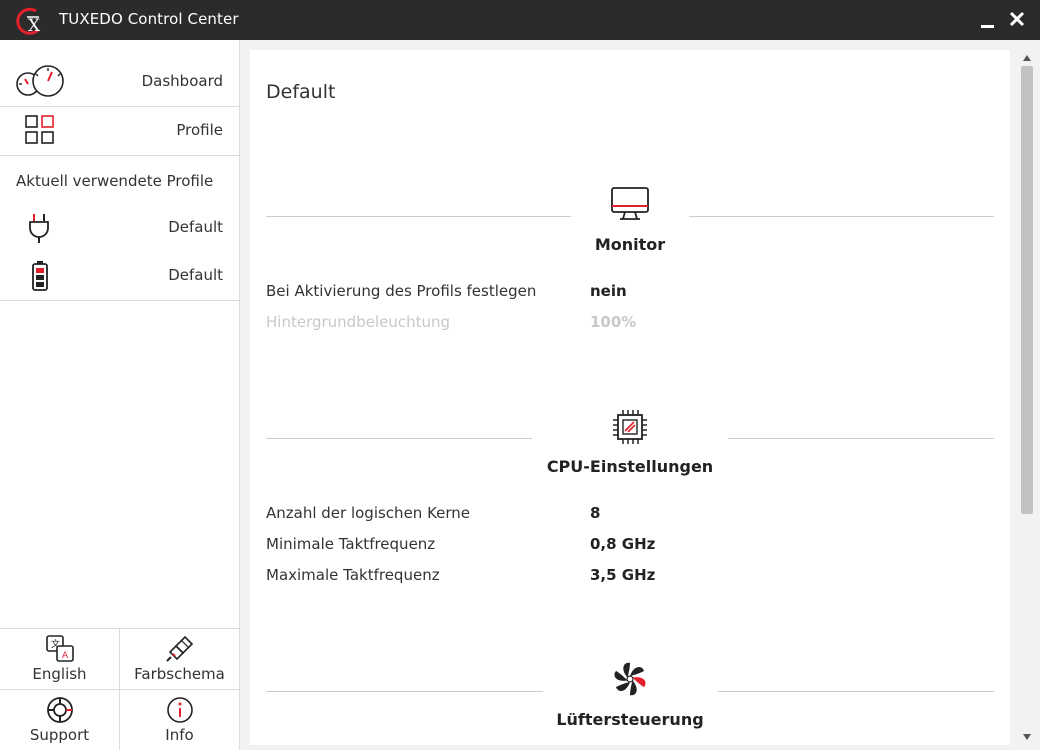  I want to click on language-button: 文 A English, so click(60, 659).